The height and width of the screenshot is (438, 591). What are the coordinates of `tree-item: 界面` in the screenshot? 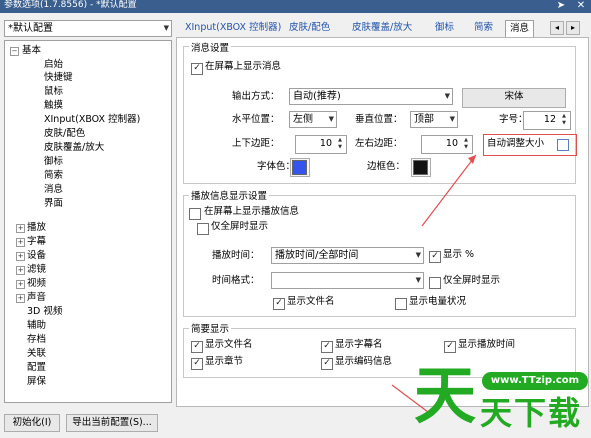 It's located at (53, 203).